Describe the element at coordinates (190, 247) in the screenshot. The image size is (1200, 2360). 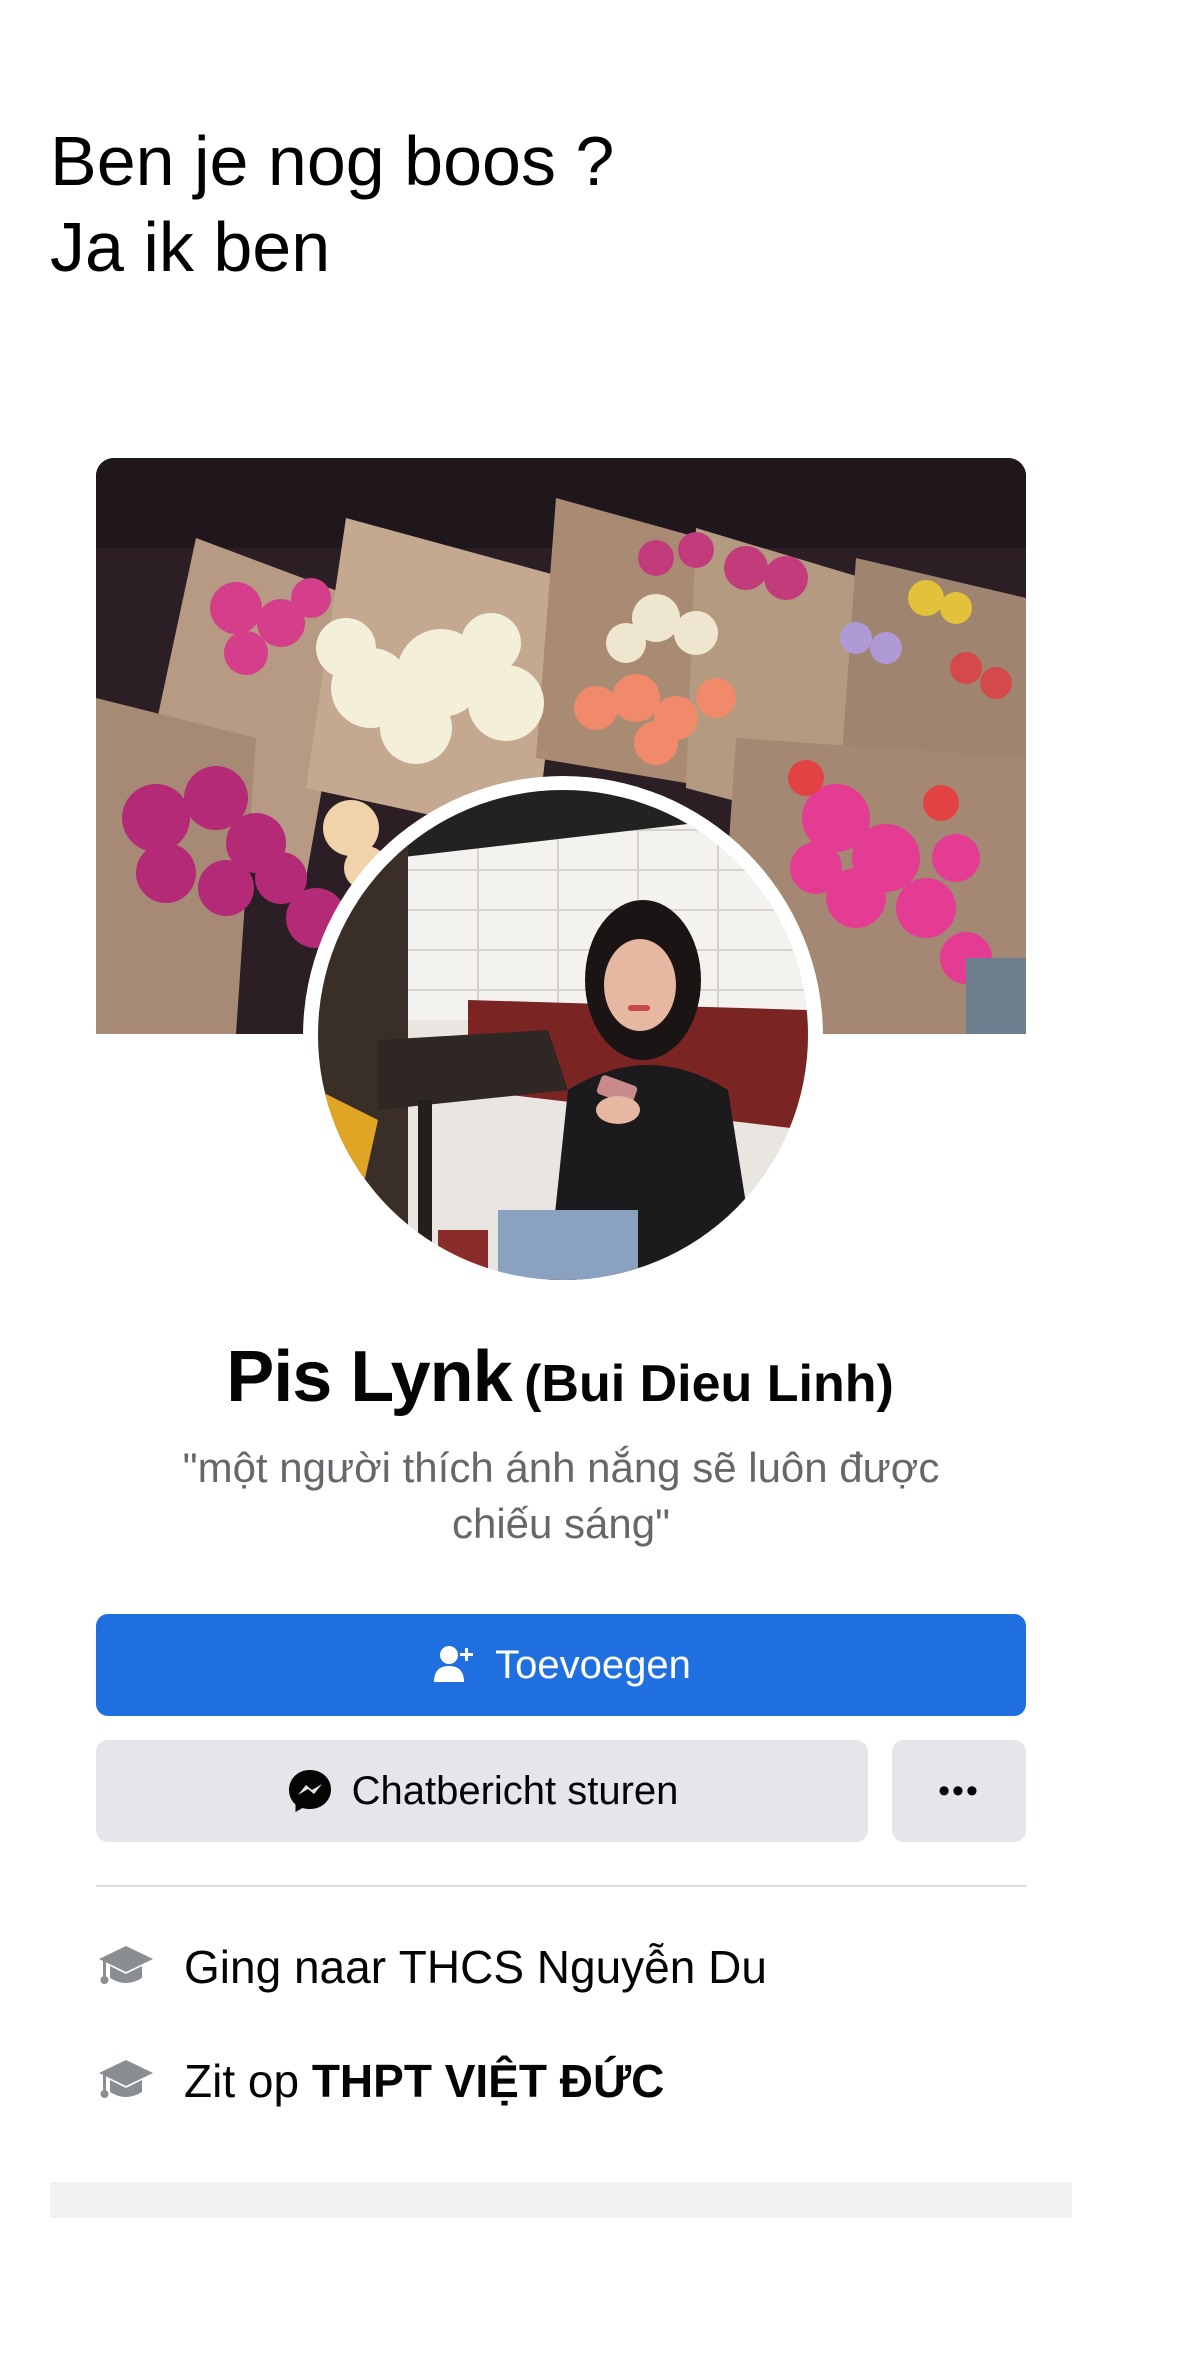
I see `caption-line-2: Ja ik ben` at that location.